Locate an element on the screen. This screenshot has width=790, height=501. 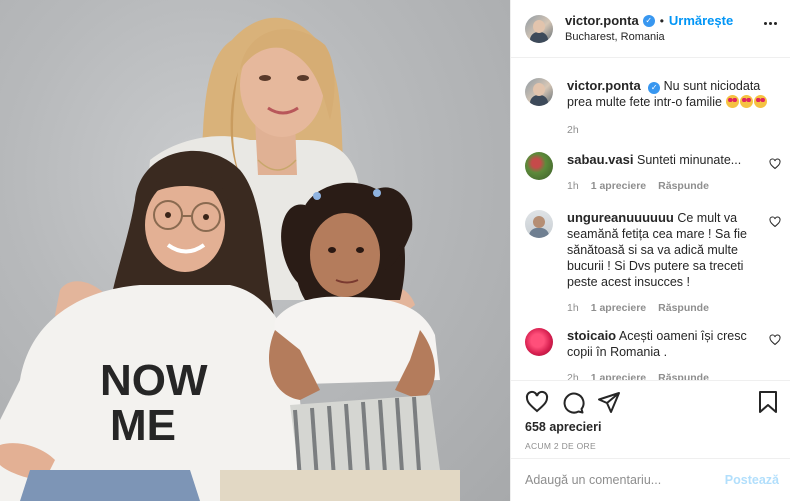
post-comment-button: Postează is located at coordinates (752, 480).